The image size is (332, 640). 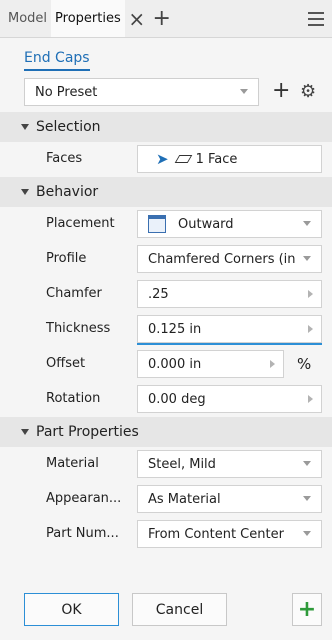 I want to click on rotation-row: Rotation 0.00 deg, so click(x=166, y=399).